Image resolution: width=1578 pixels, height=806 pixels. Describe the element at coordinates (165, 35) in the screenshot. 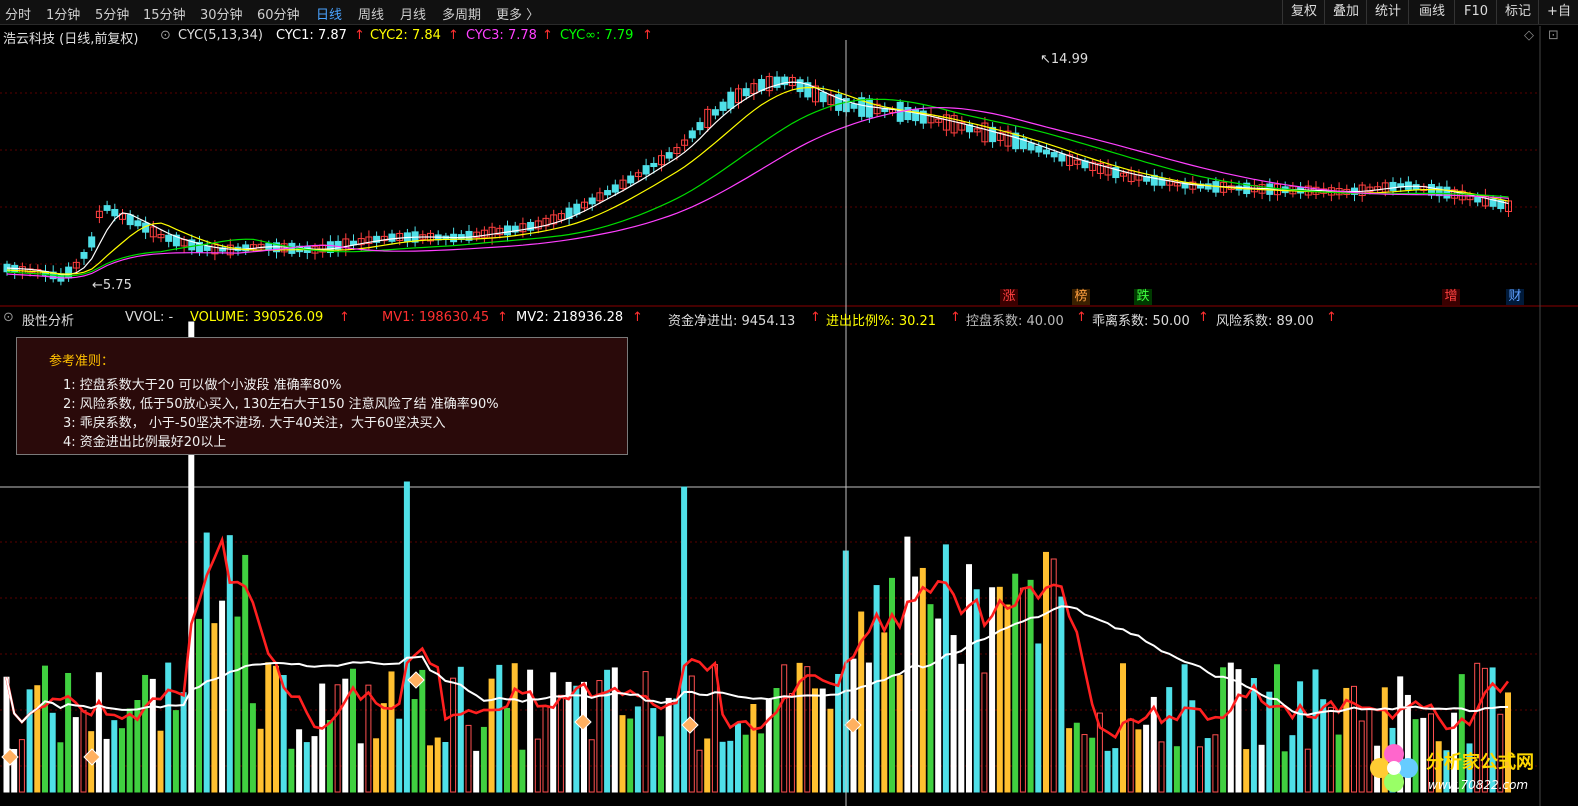

I see `indicator-settings-icon: ⊙` at that location.